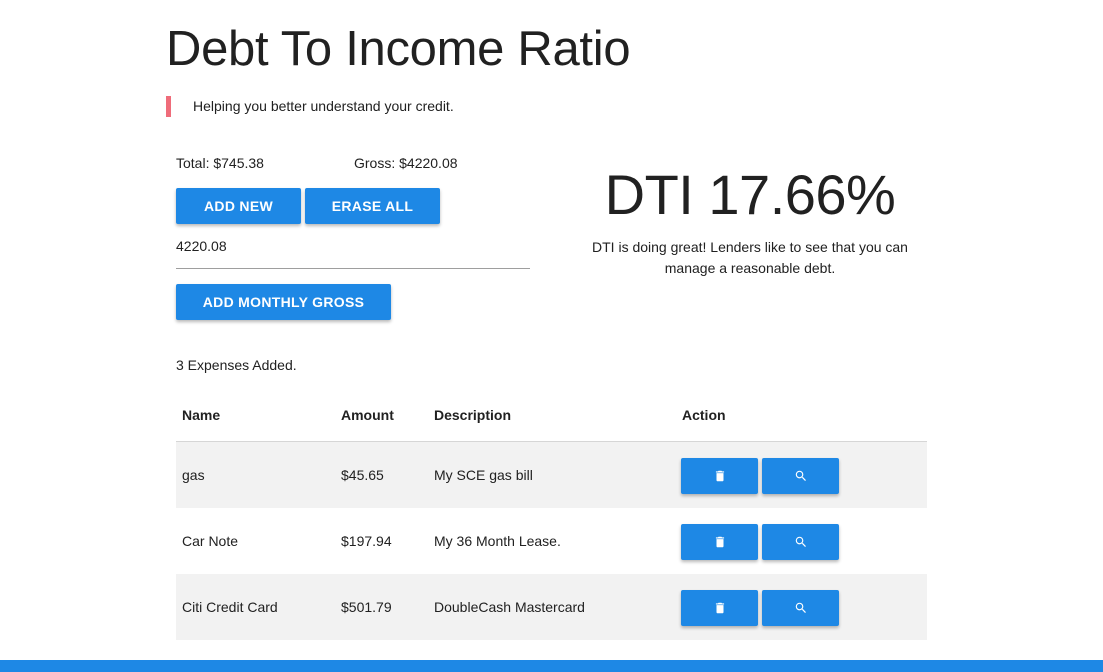 The width and height of the screenshot is (1103, 672). I want to click on monthly-gross-input, so click(353, 251).